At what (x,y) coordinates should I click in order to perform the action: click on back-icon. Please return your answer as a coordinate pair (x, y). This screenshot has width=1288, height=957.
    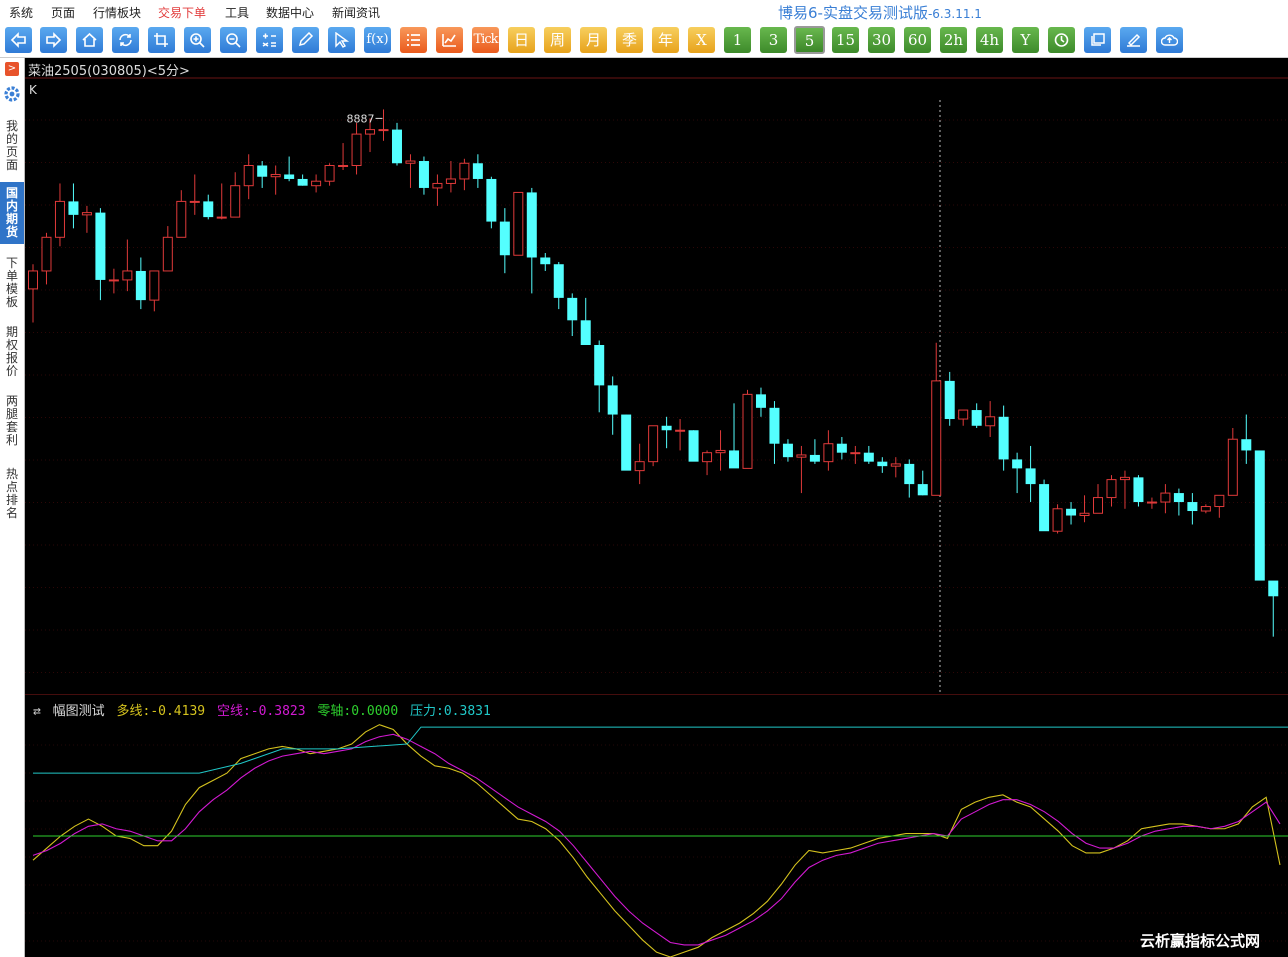
    Looking at the image, I should click on (18, 40).